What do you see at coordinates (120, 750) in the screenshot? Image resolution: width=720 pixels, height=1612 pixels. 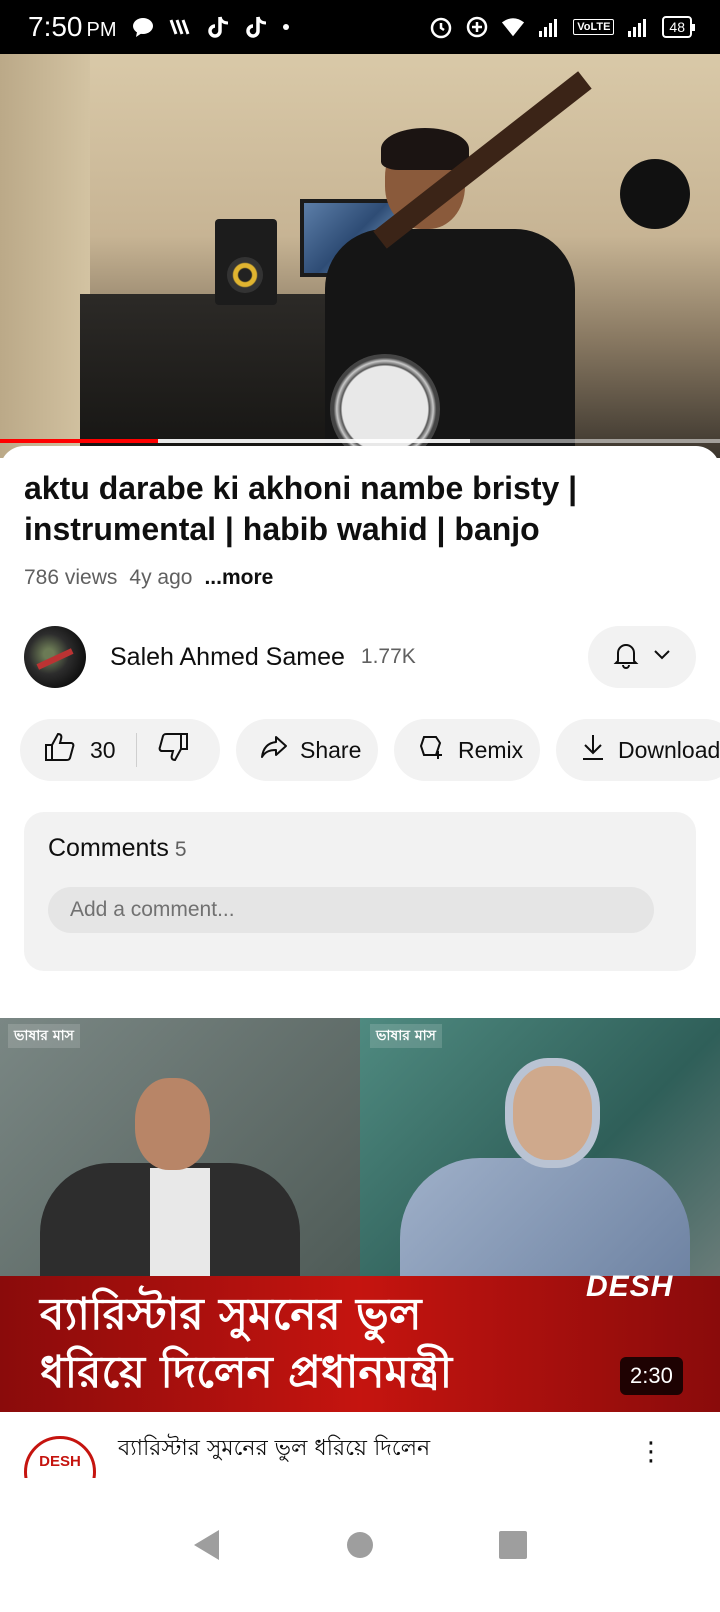 I see `like-dislike-group: 30` at bounding box center [120, 750].